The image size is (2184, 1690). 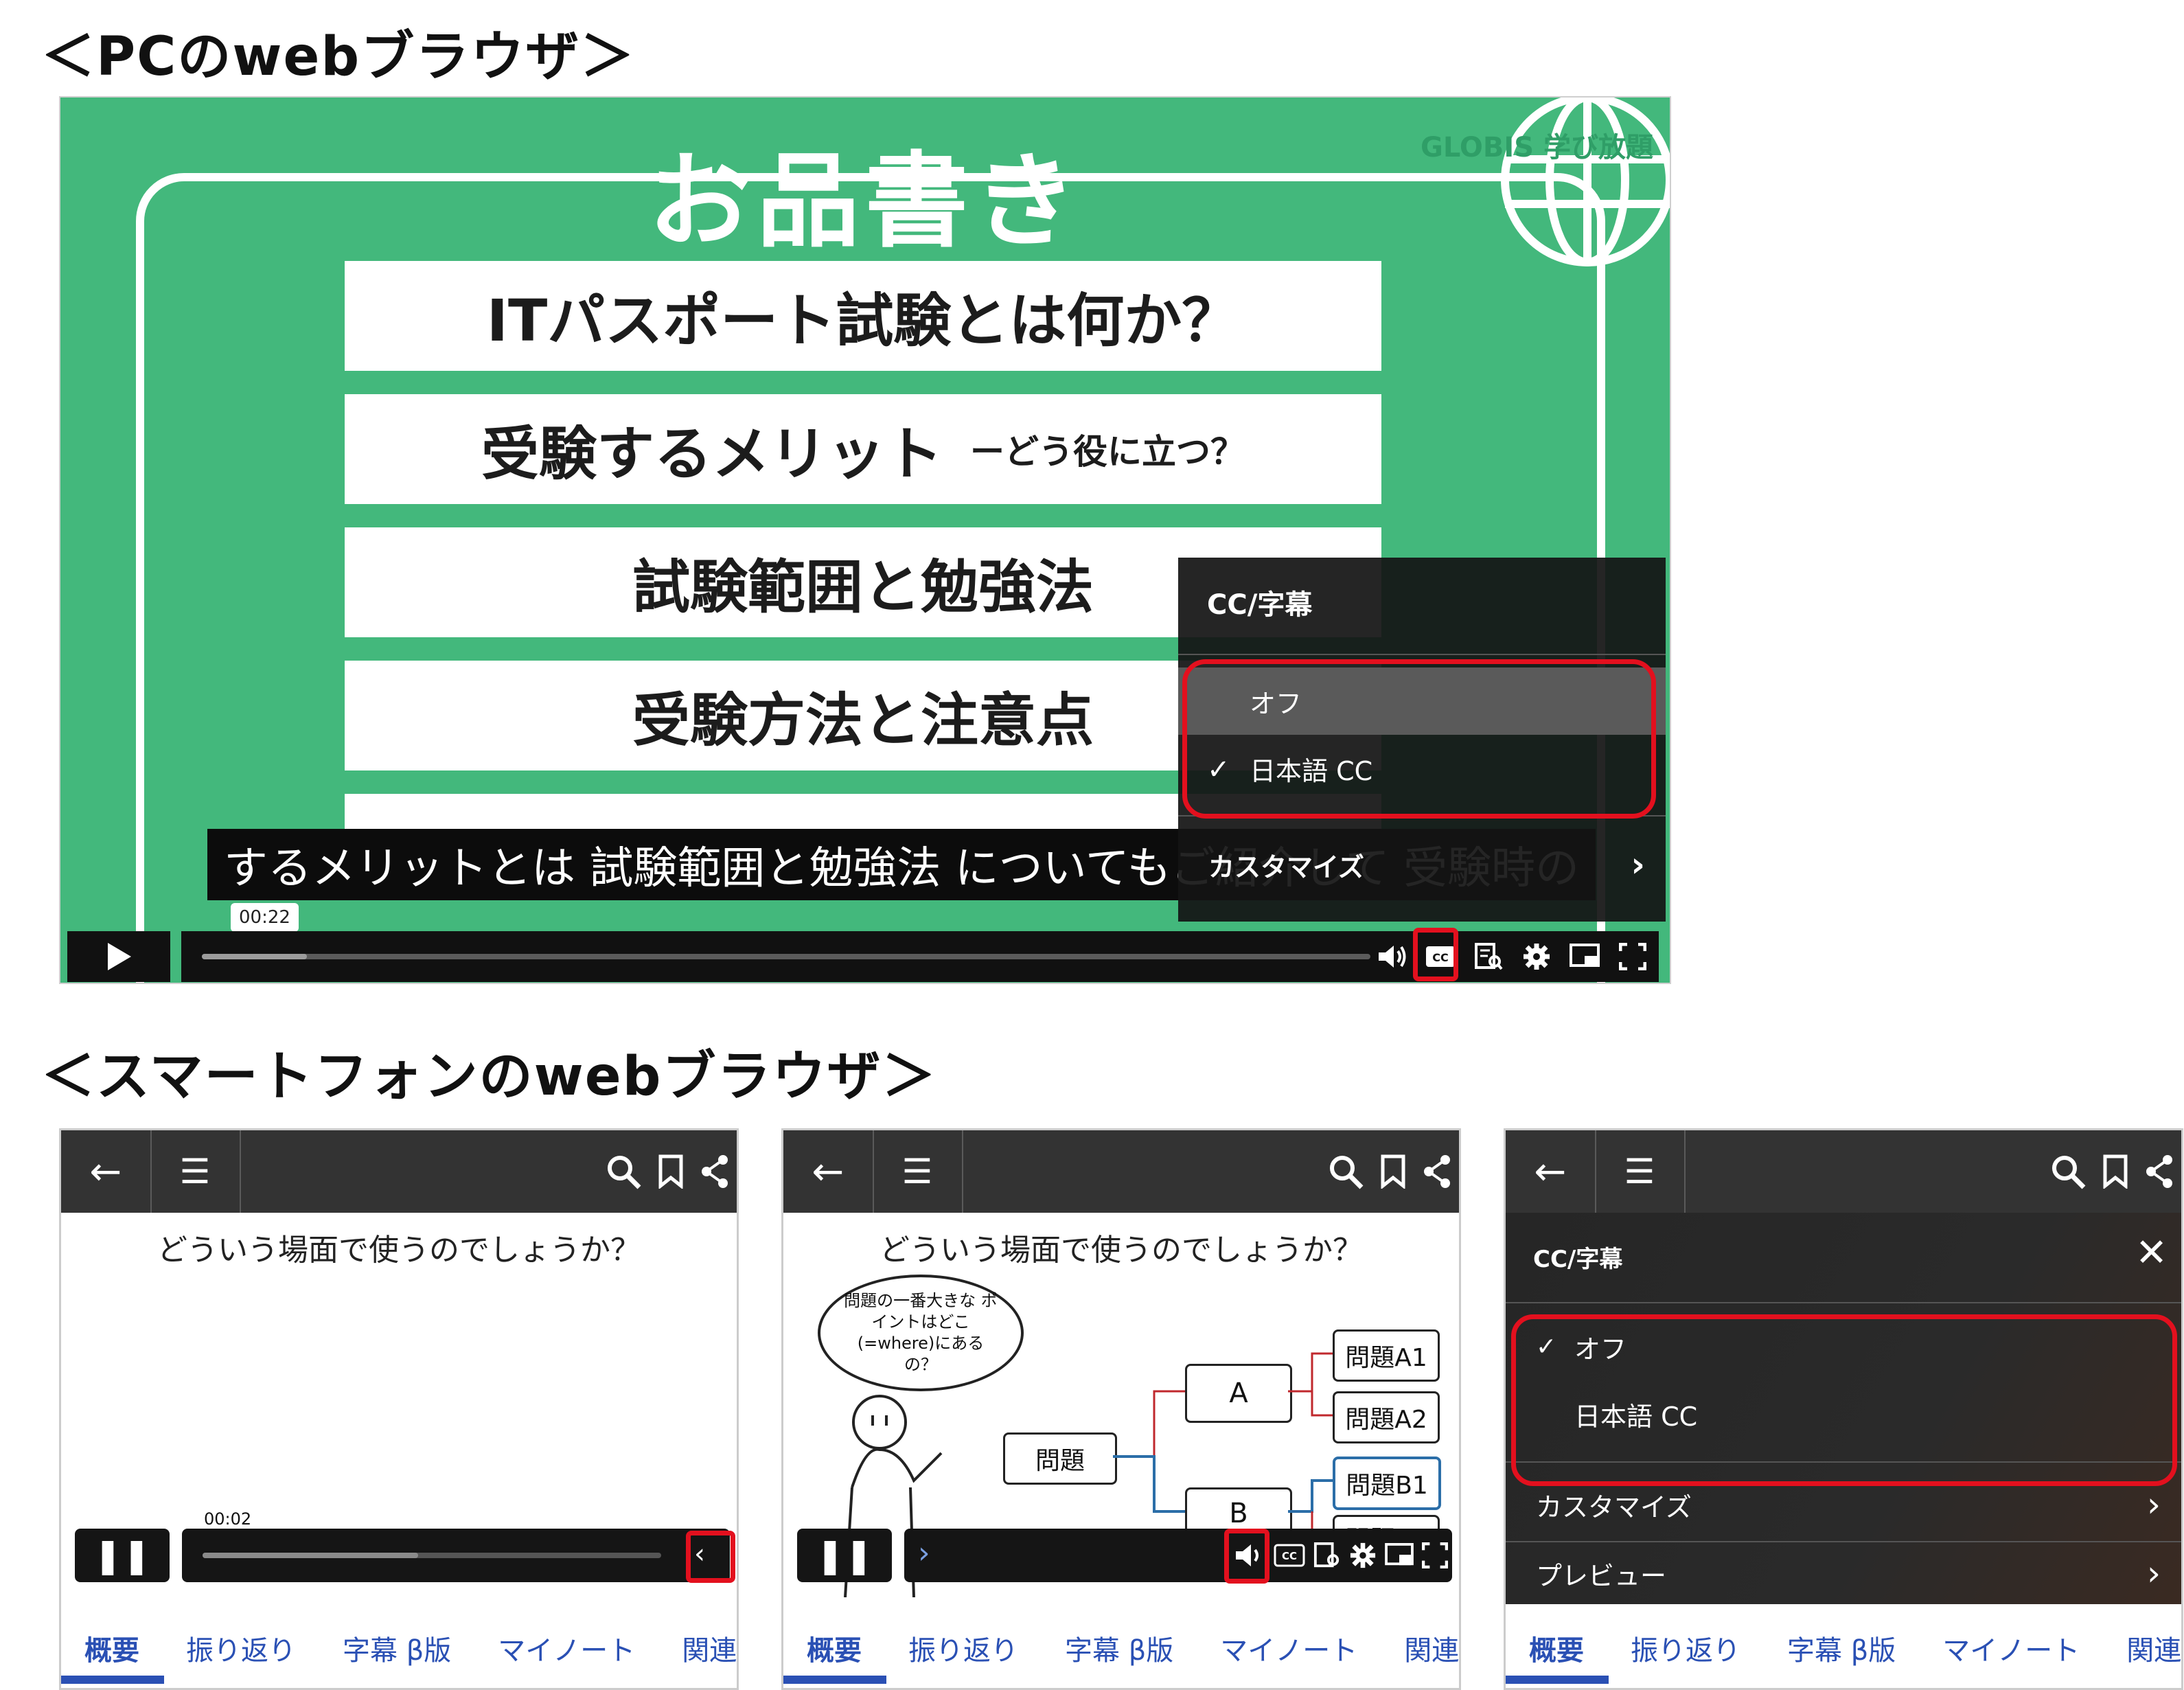 What do you see at coordinates (228, 1519) in the screenshot?
I see `time-tooltip: 00:02` at bounding box center [228, 1519].